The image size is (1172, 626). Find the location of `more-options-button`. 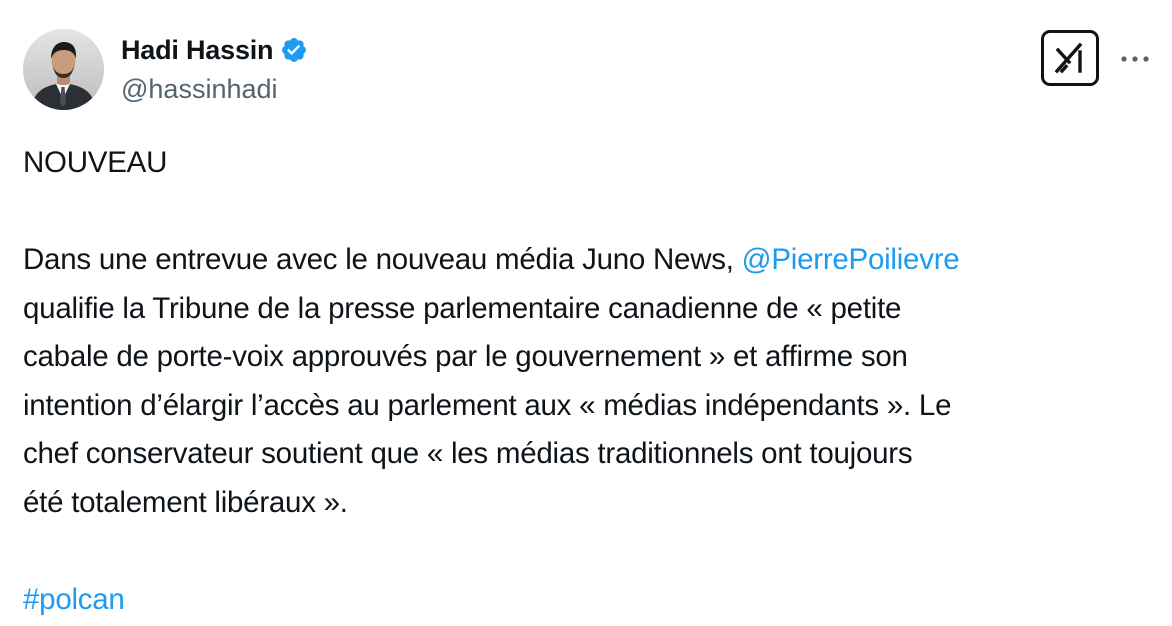

more-options-button is located at coordinates (1135, 59).